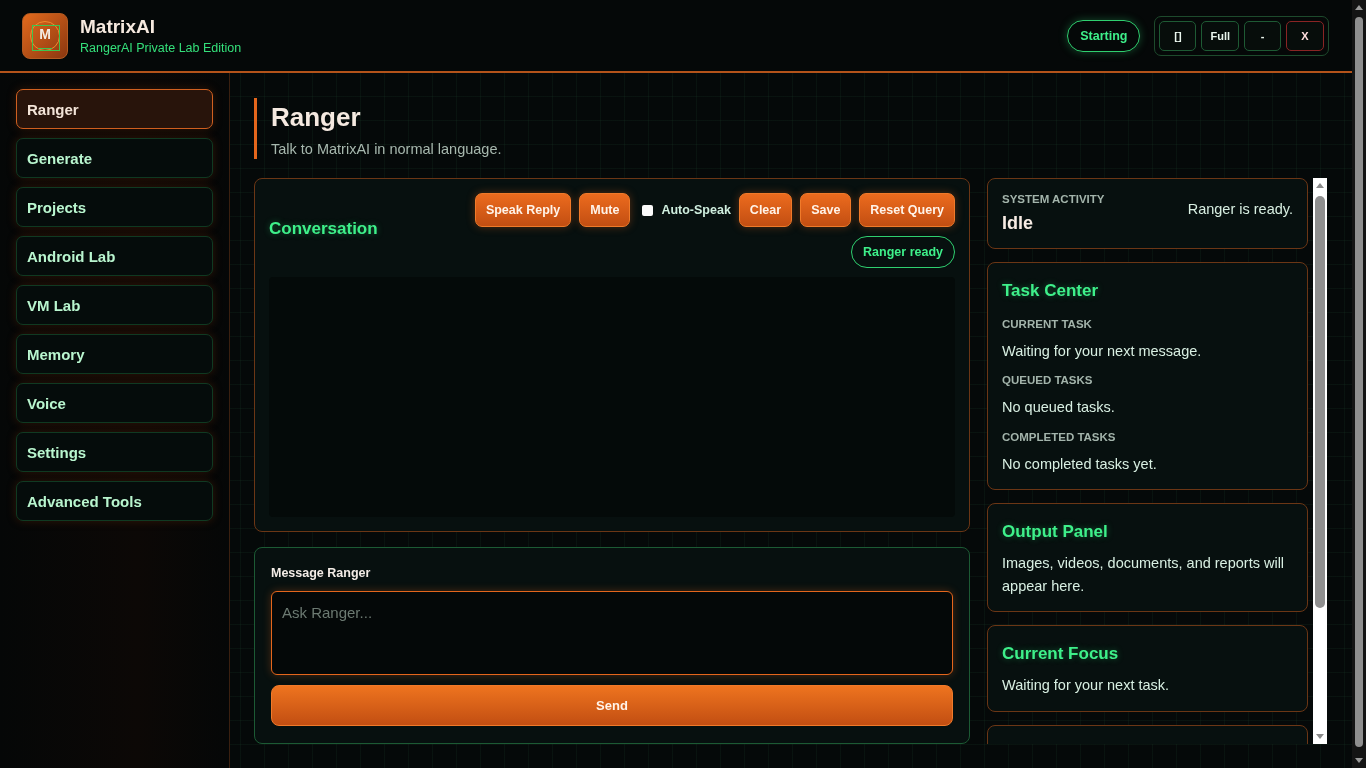 The width and height of the screenshot is (1366, 768). What do you see at coordinates (696, 210) in the screenshot?
I see `checkbox-label: Auto-Speak` at bounding box center [696, 210].